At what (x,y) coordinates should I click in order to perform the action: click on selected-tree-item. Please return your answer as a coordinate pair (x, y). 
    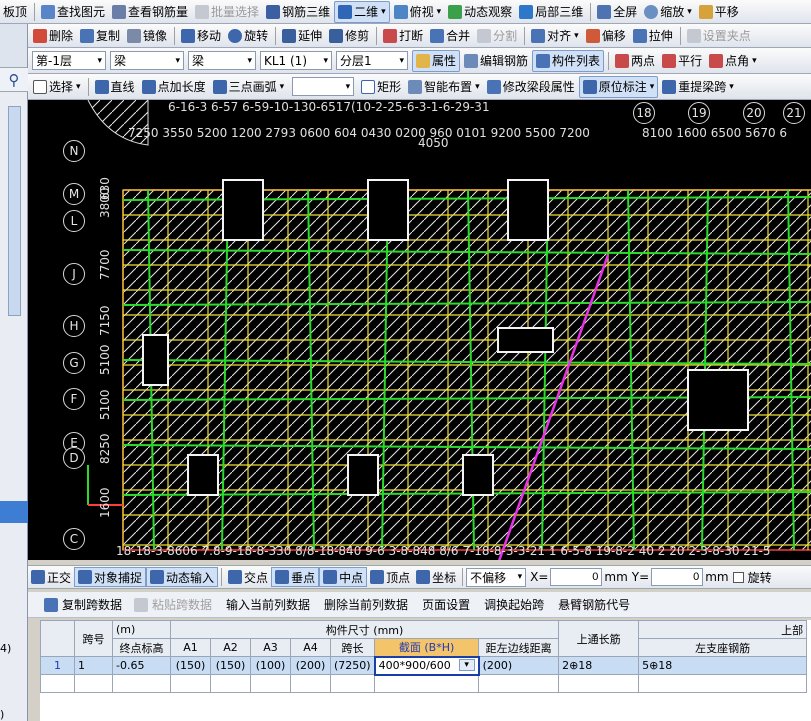
    Looking at the image, I should click on (14, 512).